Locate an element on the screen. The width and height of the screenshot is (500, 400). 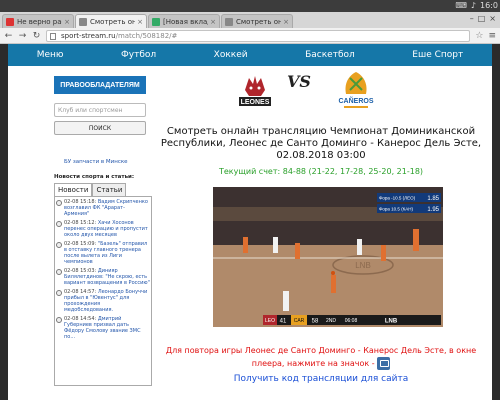
caneros-logo: CAÑEROS is located at coordinates (356, 90).